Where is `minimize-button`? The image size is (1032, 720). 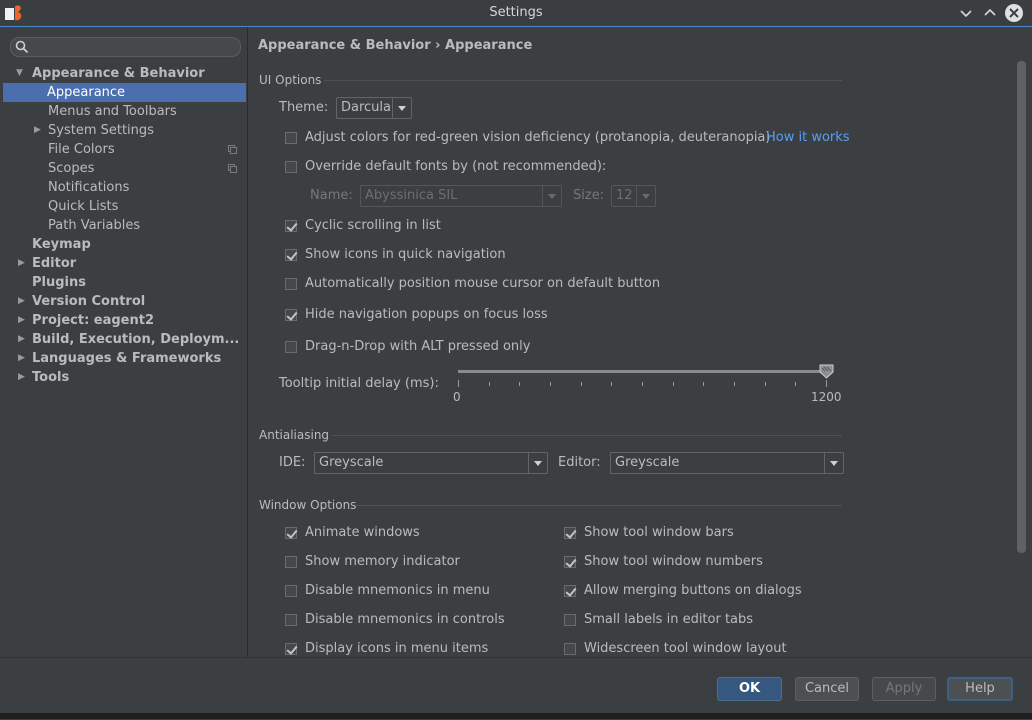 minimize-button is located at coordinates (966, 13).